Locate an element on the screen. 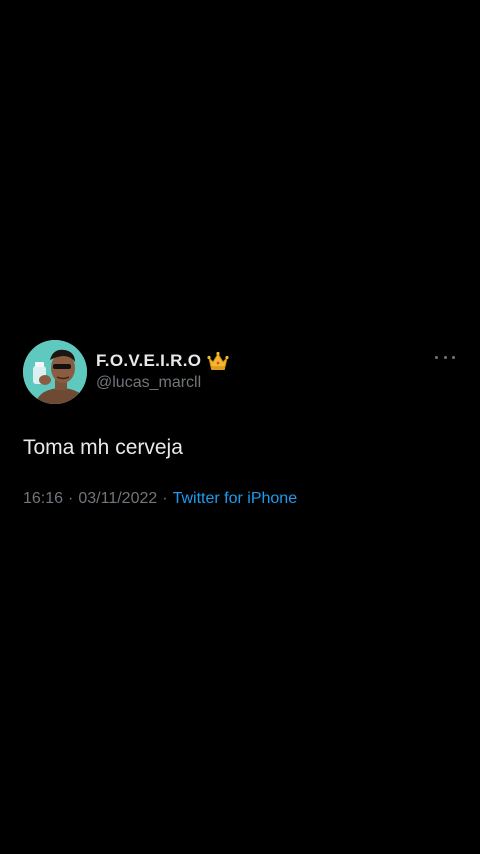 The image size is (480, 854). tweet-header: F.O.V.E.I.R.O @lucas_marcll is located at coordinates (240, 372).